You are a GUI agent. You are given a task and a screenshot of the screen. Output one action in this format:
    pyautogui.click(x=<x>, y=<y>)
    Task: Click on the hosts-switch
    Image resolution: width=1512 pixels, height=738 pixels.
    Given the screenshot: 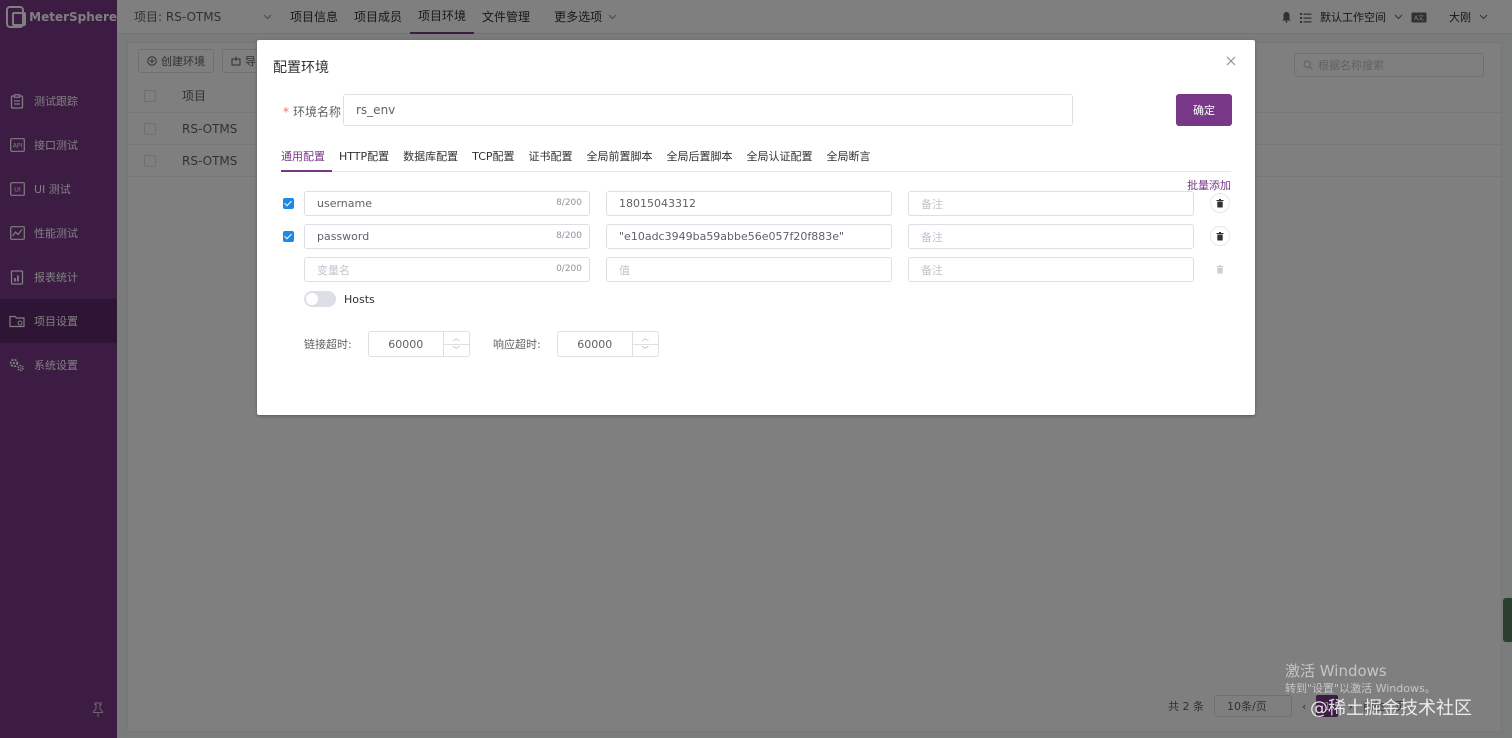 What is the action you would take?
    pyautogui.click(x=320, y=299)
    